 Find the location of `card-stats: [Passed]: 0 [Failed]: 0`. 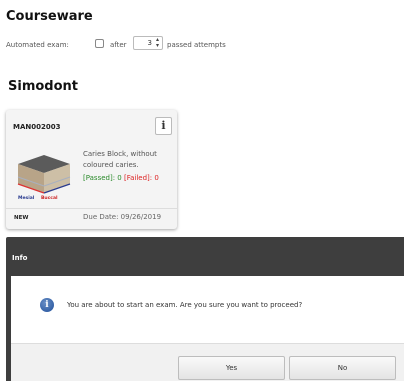

card-stats: [Passed]: 0 [Failed]: 0 is located at coordinates (121, 178).